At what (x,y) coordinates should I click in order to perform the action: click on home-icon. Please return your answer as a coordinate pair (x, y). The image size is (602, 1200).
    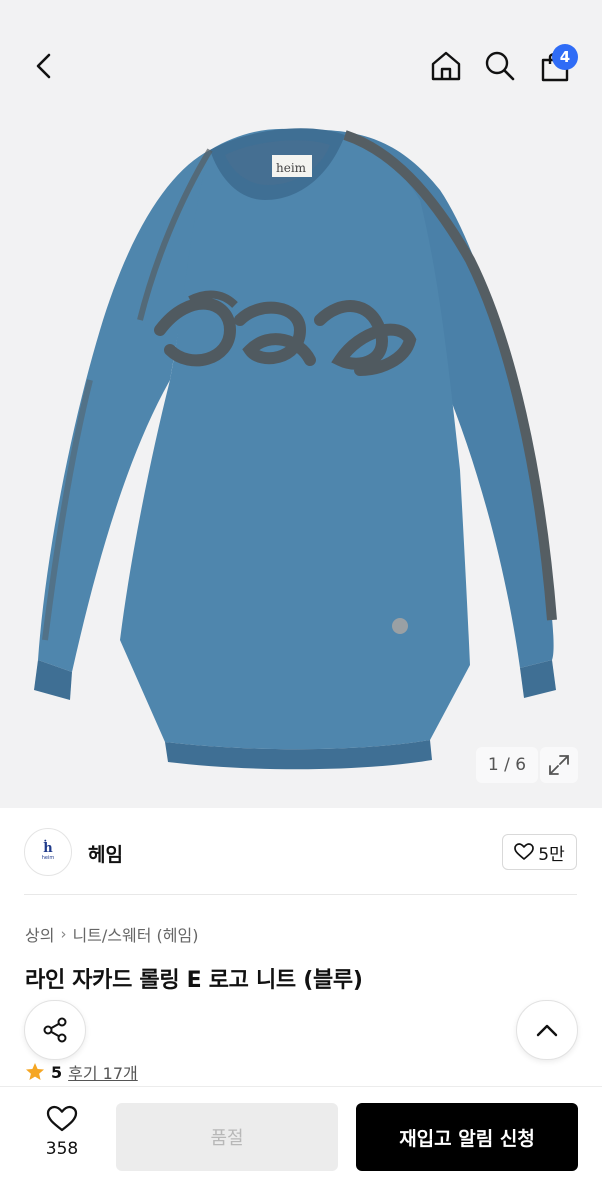
    Looking at the image, I should click on (446, 66).